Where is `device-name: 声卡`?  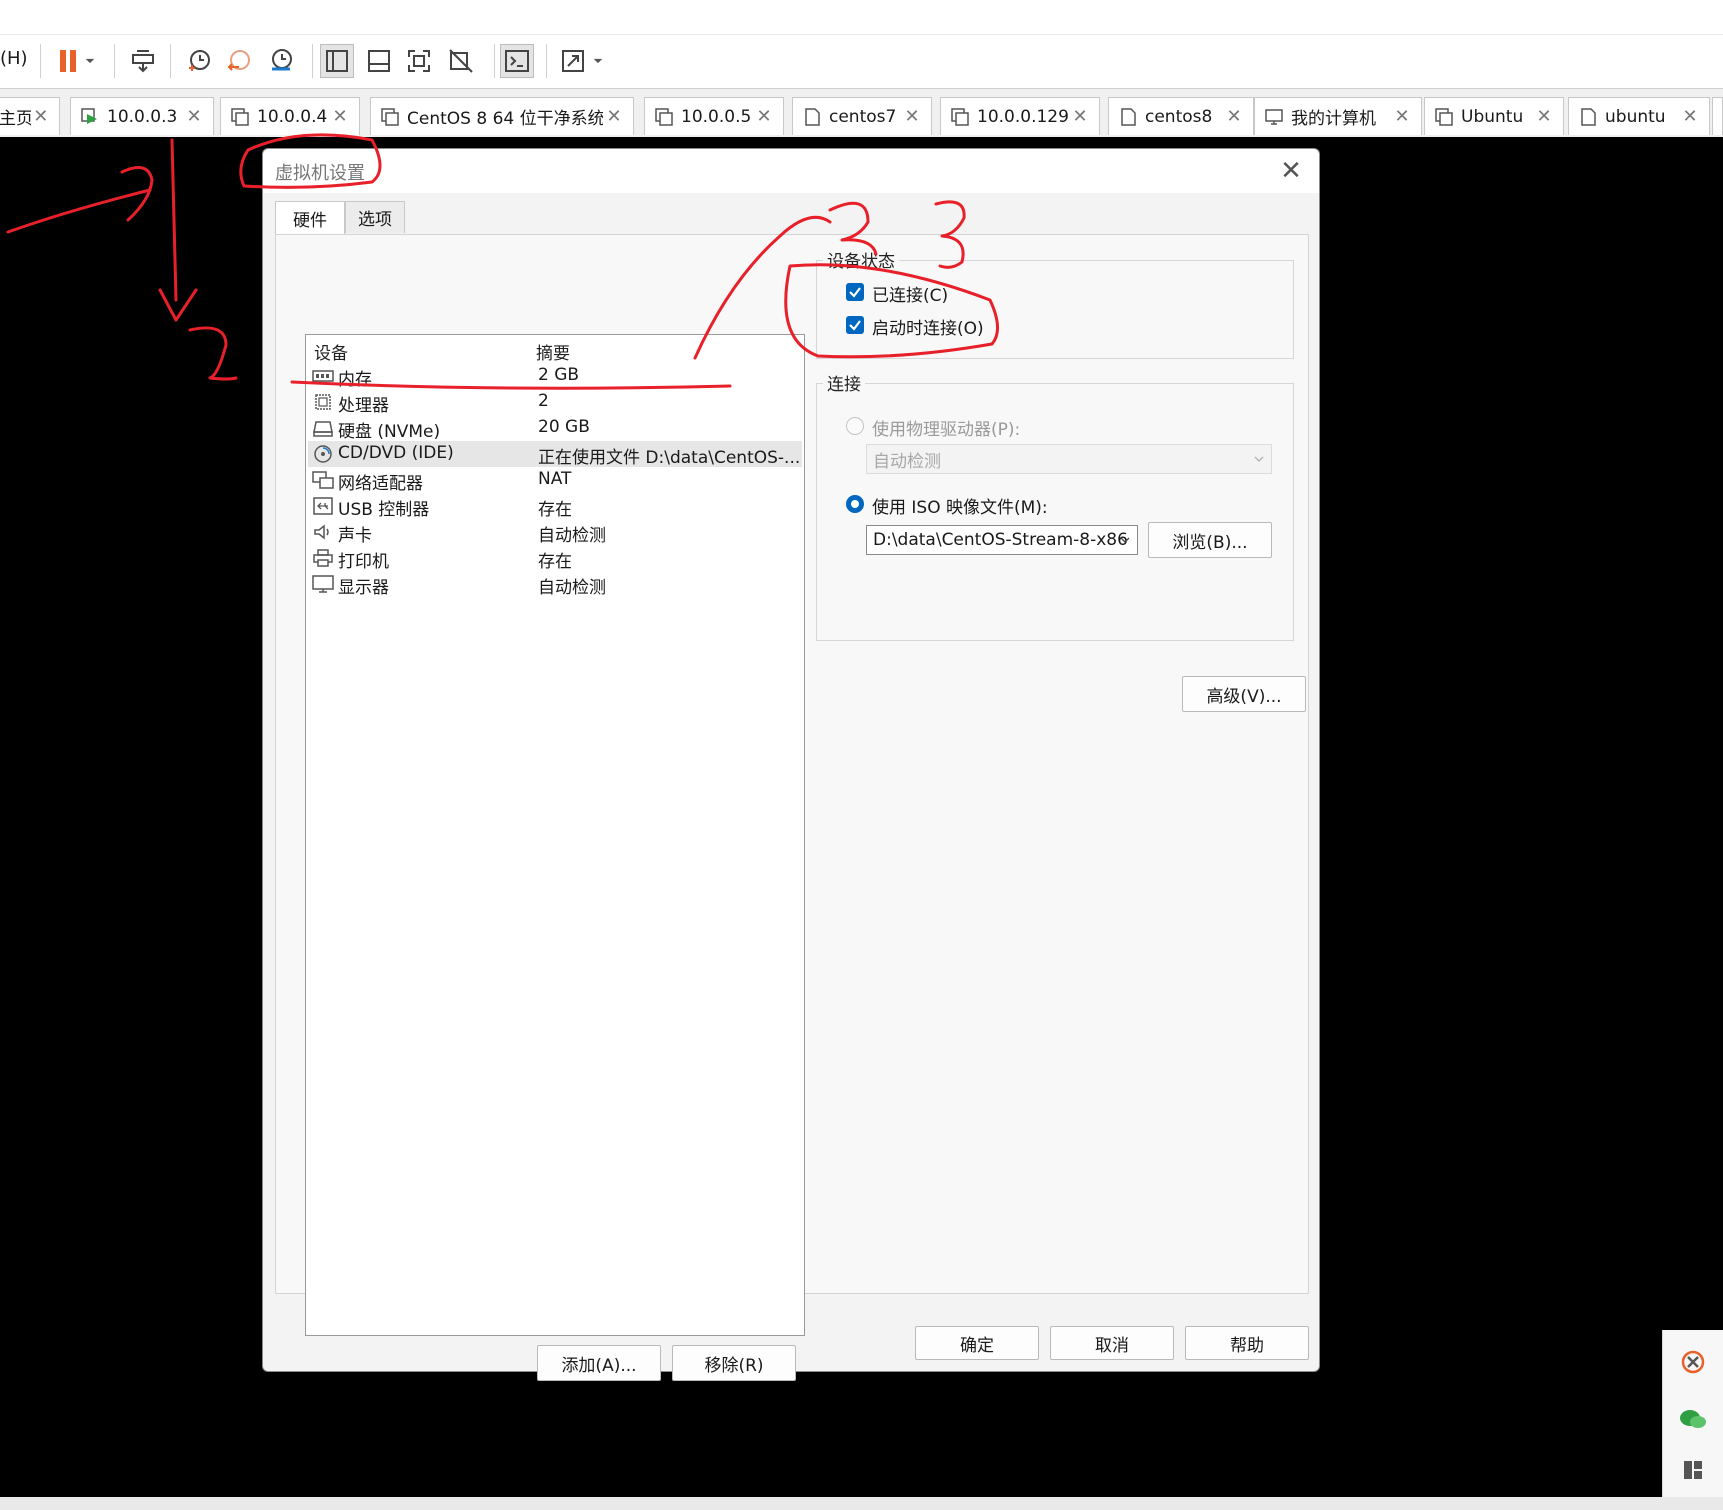 device-name: 声卡 is located at coordinates (355, 536).